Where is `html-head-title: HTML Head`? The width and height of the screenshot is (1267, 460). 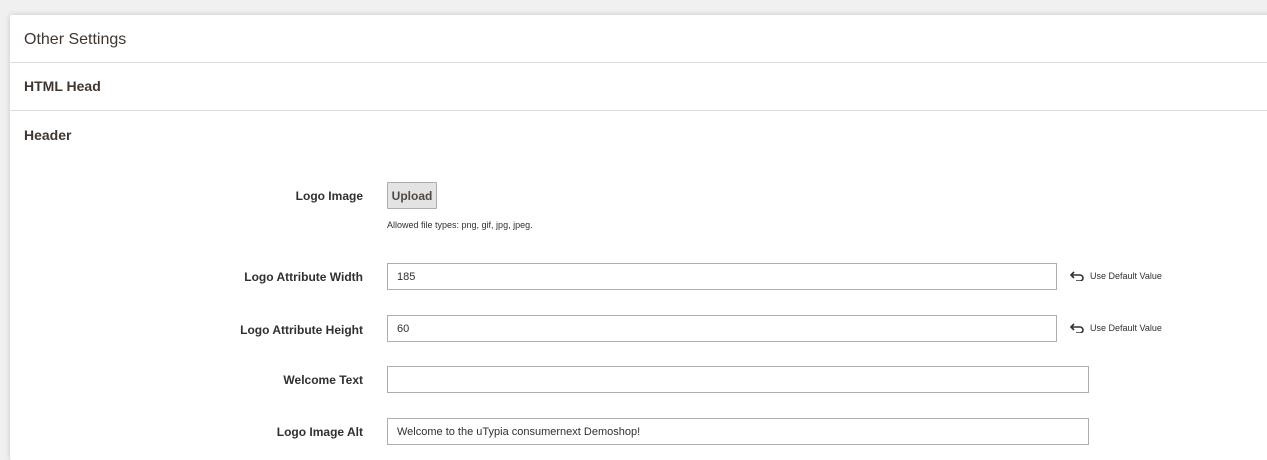
html-head-title: HTML Head is located at coordinates (62, 86).